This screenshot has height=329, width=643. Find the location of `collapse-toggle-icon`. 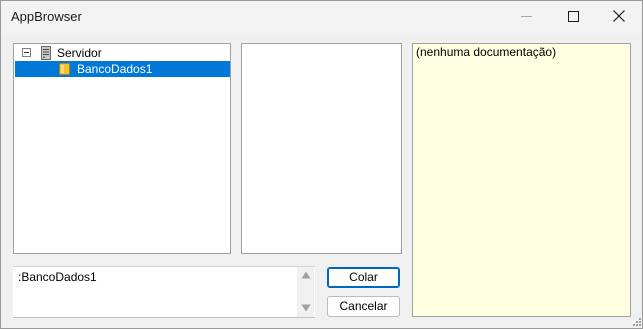

collapse-toggle-icon is located at coordinates (26, 52).